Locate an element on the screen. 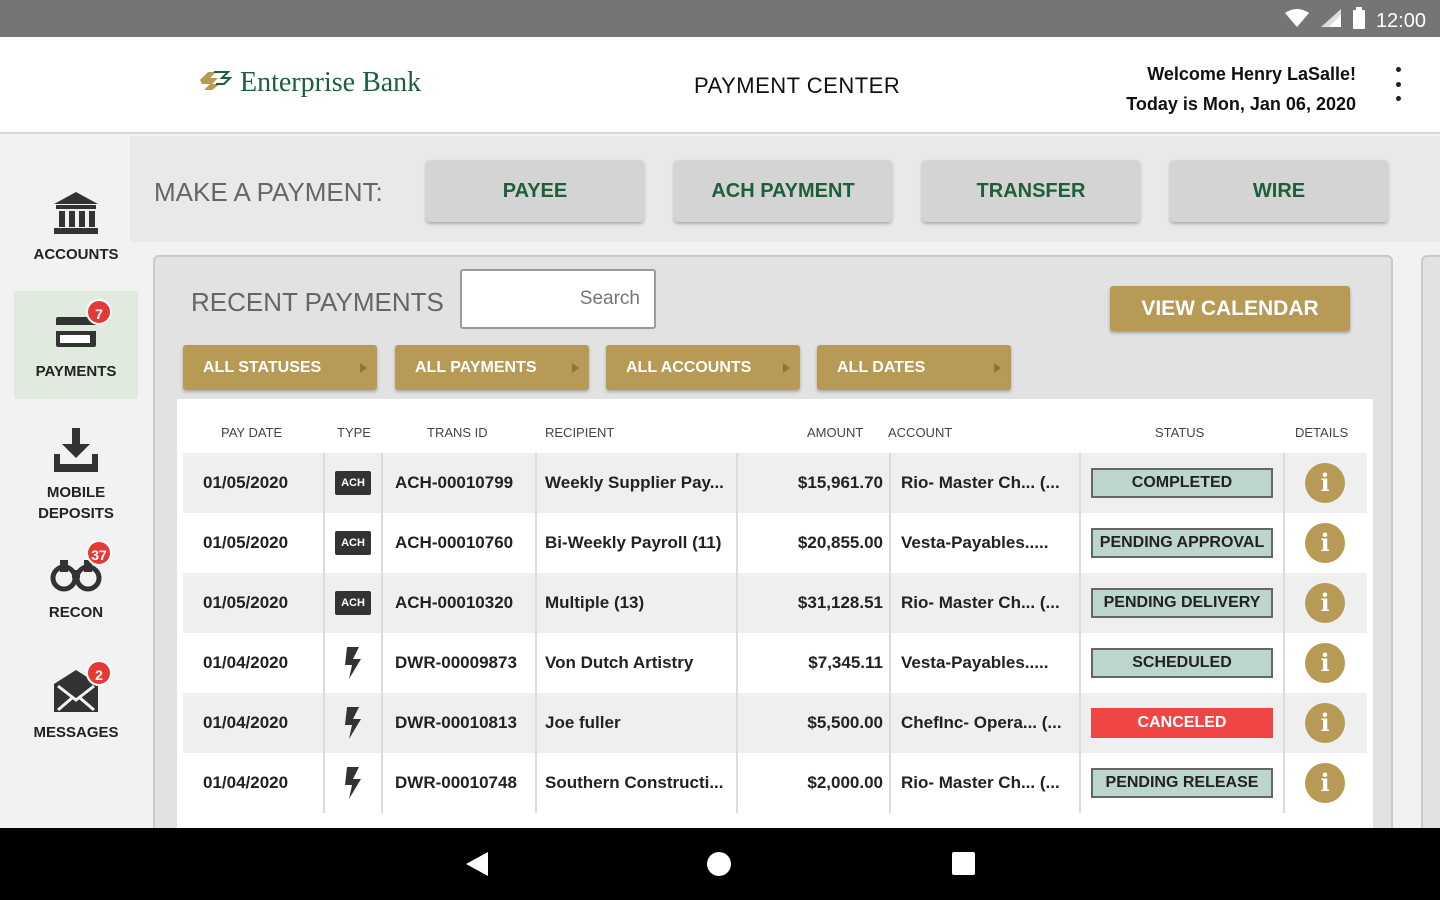 The width and height of the screenshot is (1440, 900). filter-all-dates: ALL DATES is located at coordinates (914, 367).